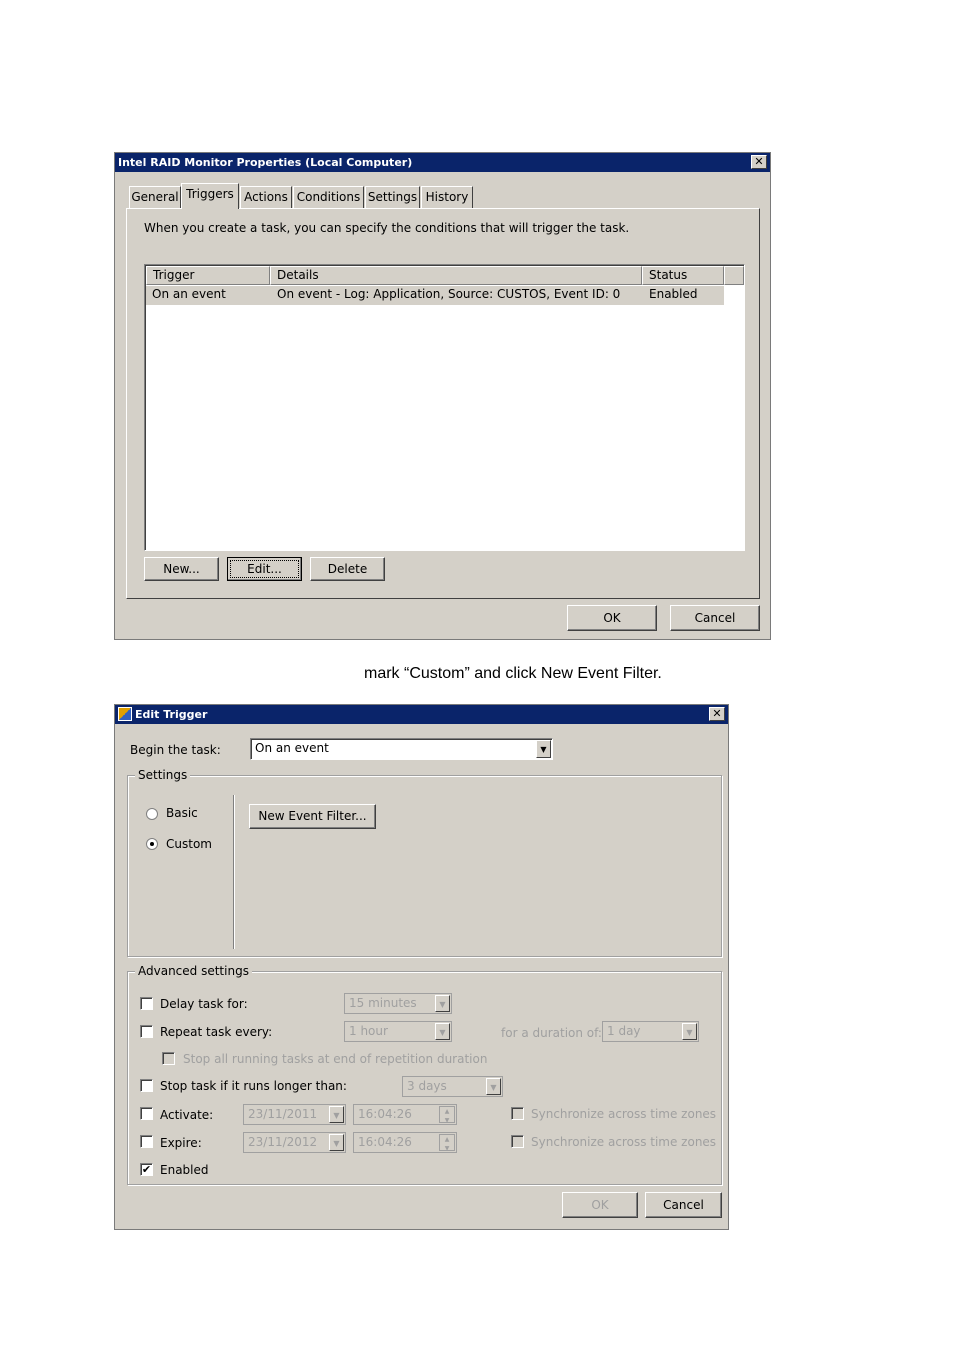 Image resolution: width=954 pixels, height=1350 pixels. I want to click on advanced-settings-label: Advanced settings, so click(193, 971).